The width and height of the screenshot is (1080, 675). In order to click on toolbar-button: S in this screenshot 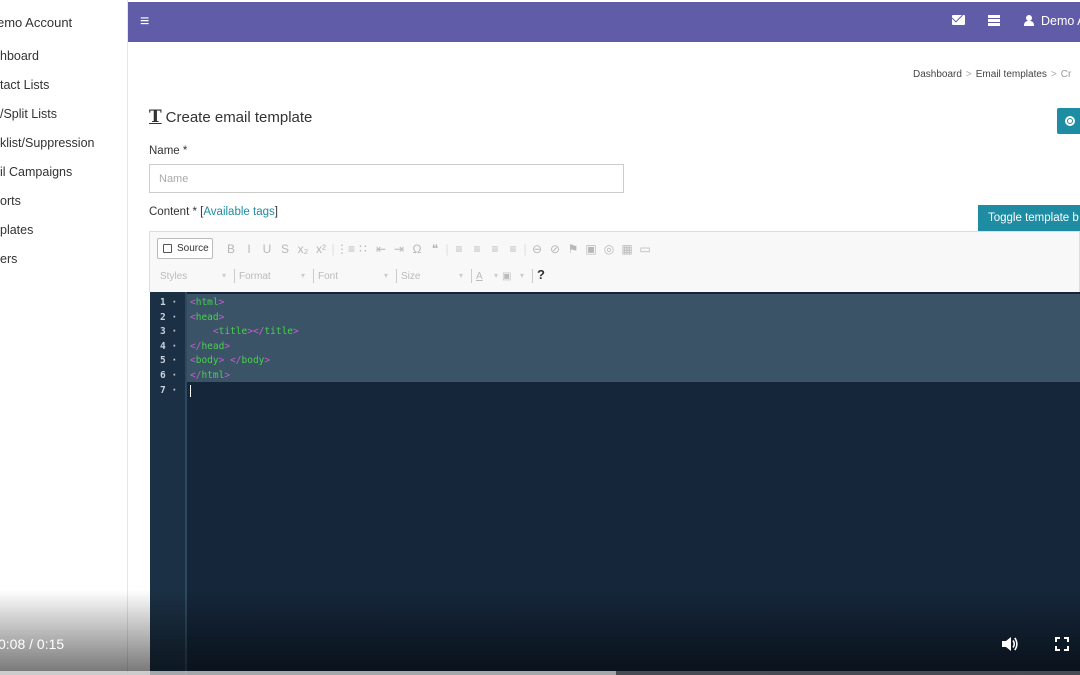, I will do `click(285, 249)`.